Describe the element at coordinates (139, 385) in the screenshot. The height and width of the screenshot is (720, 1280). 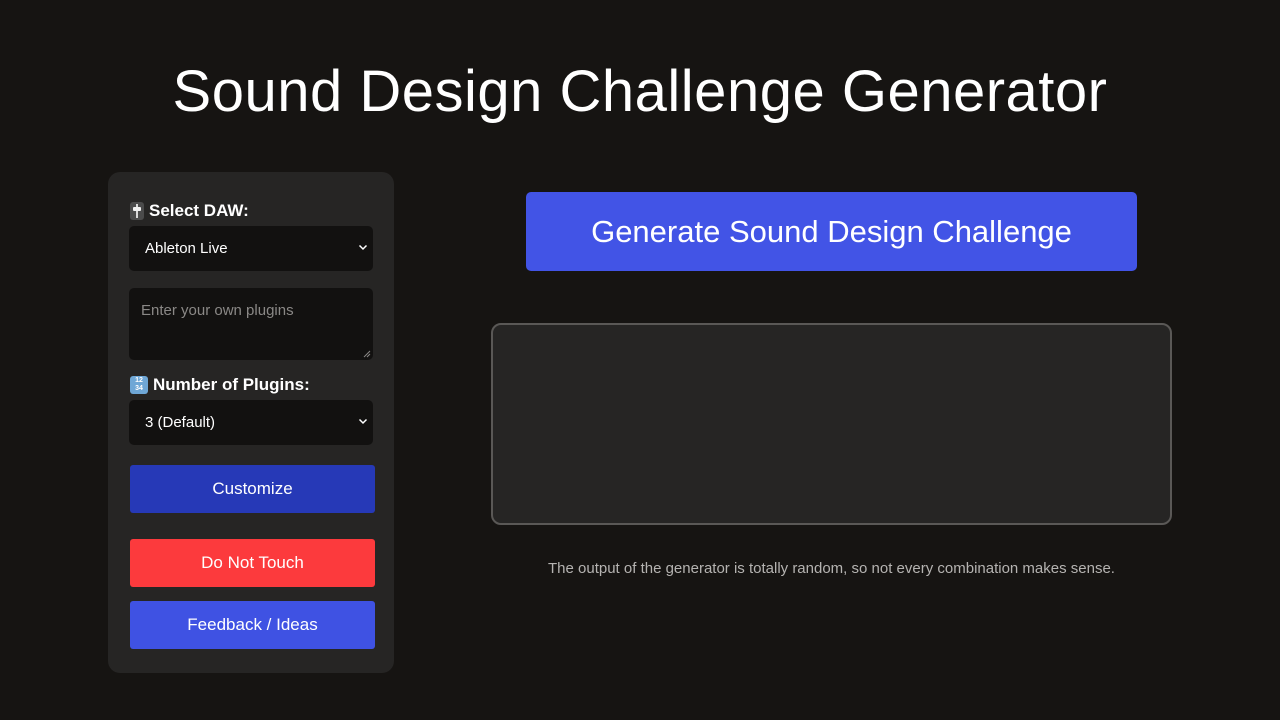
I see `numbers-1234-icon: 12 34` at that location.